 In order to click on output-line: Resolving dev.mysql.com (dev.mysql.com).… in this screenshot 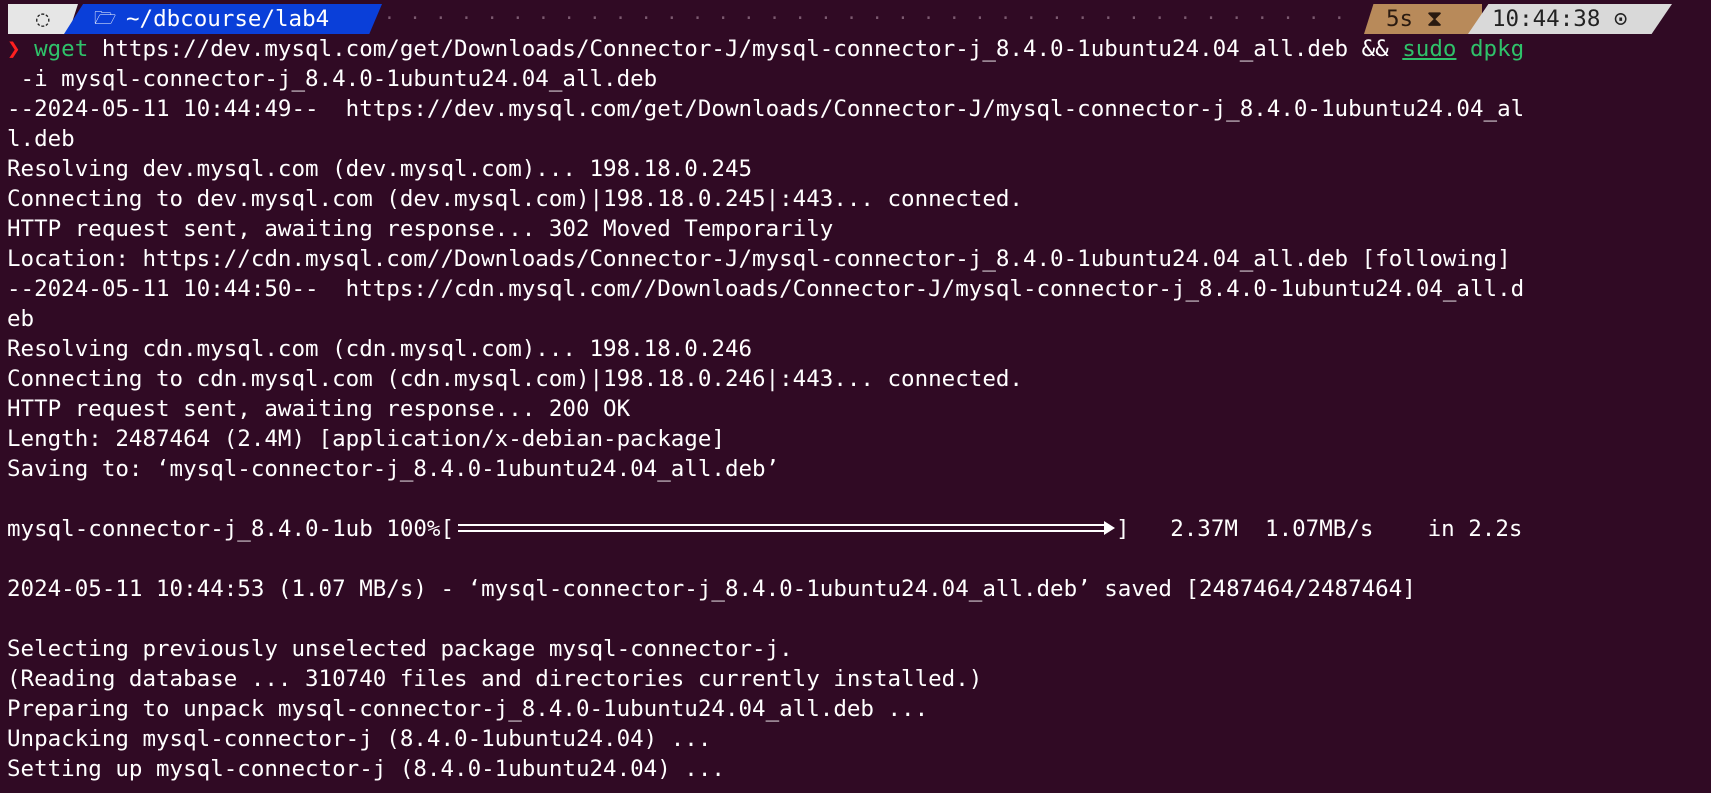, I will do `click(380, 169)`.